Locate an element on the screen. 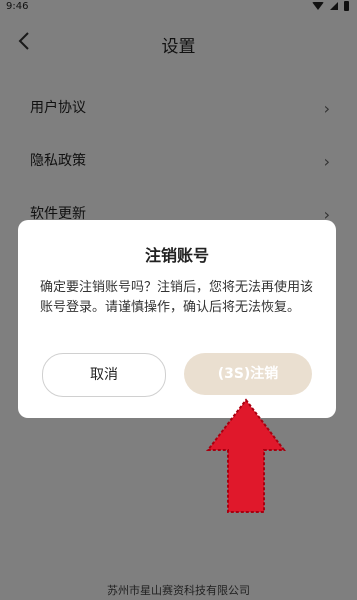 This screenshot has width=357, height=600. red-up-arrow-icon is located at coordinates (246, 455).